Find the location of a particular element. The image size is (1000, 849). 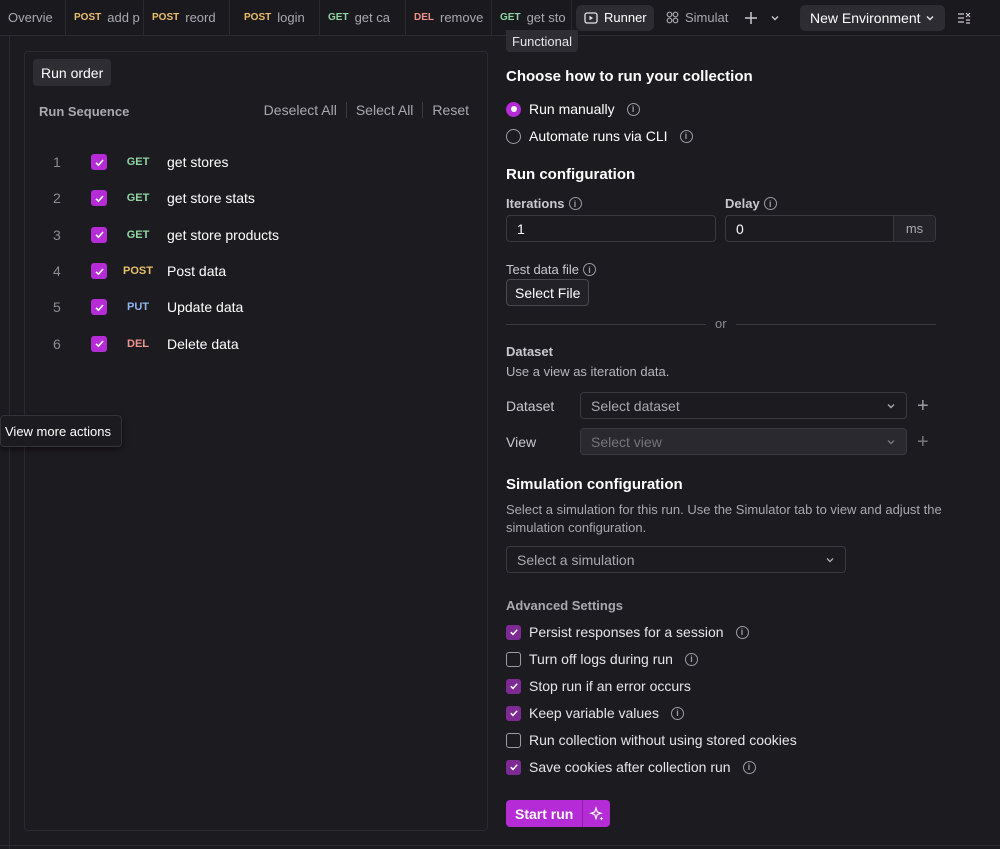

environment-selector: New Environment is located at coordinates (872, 17).